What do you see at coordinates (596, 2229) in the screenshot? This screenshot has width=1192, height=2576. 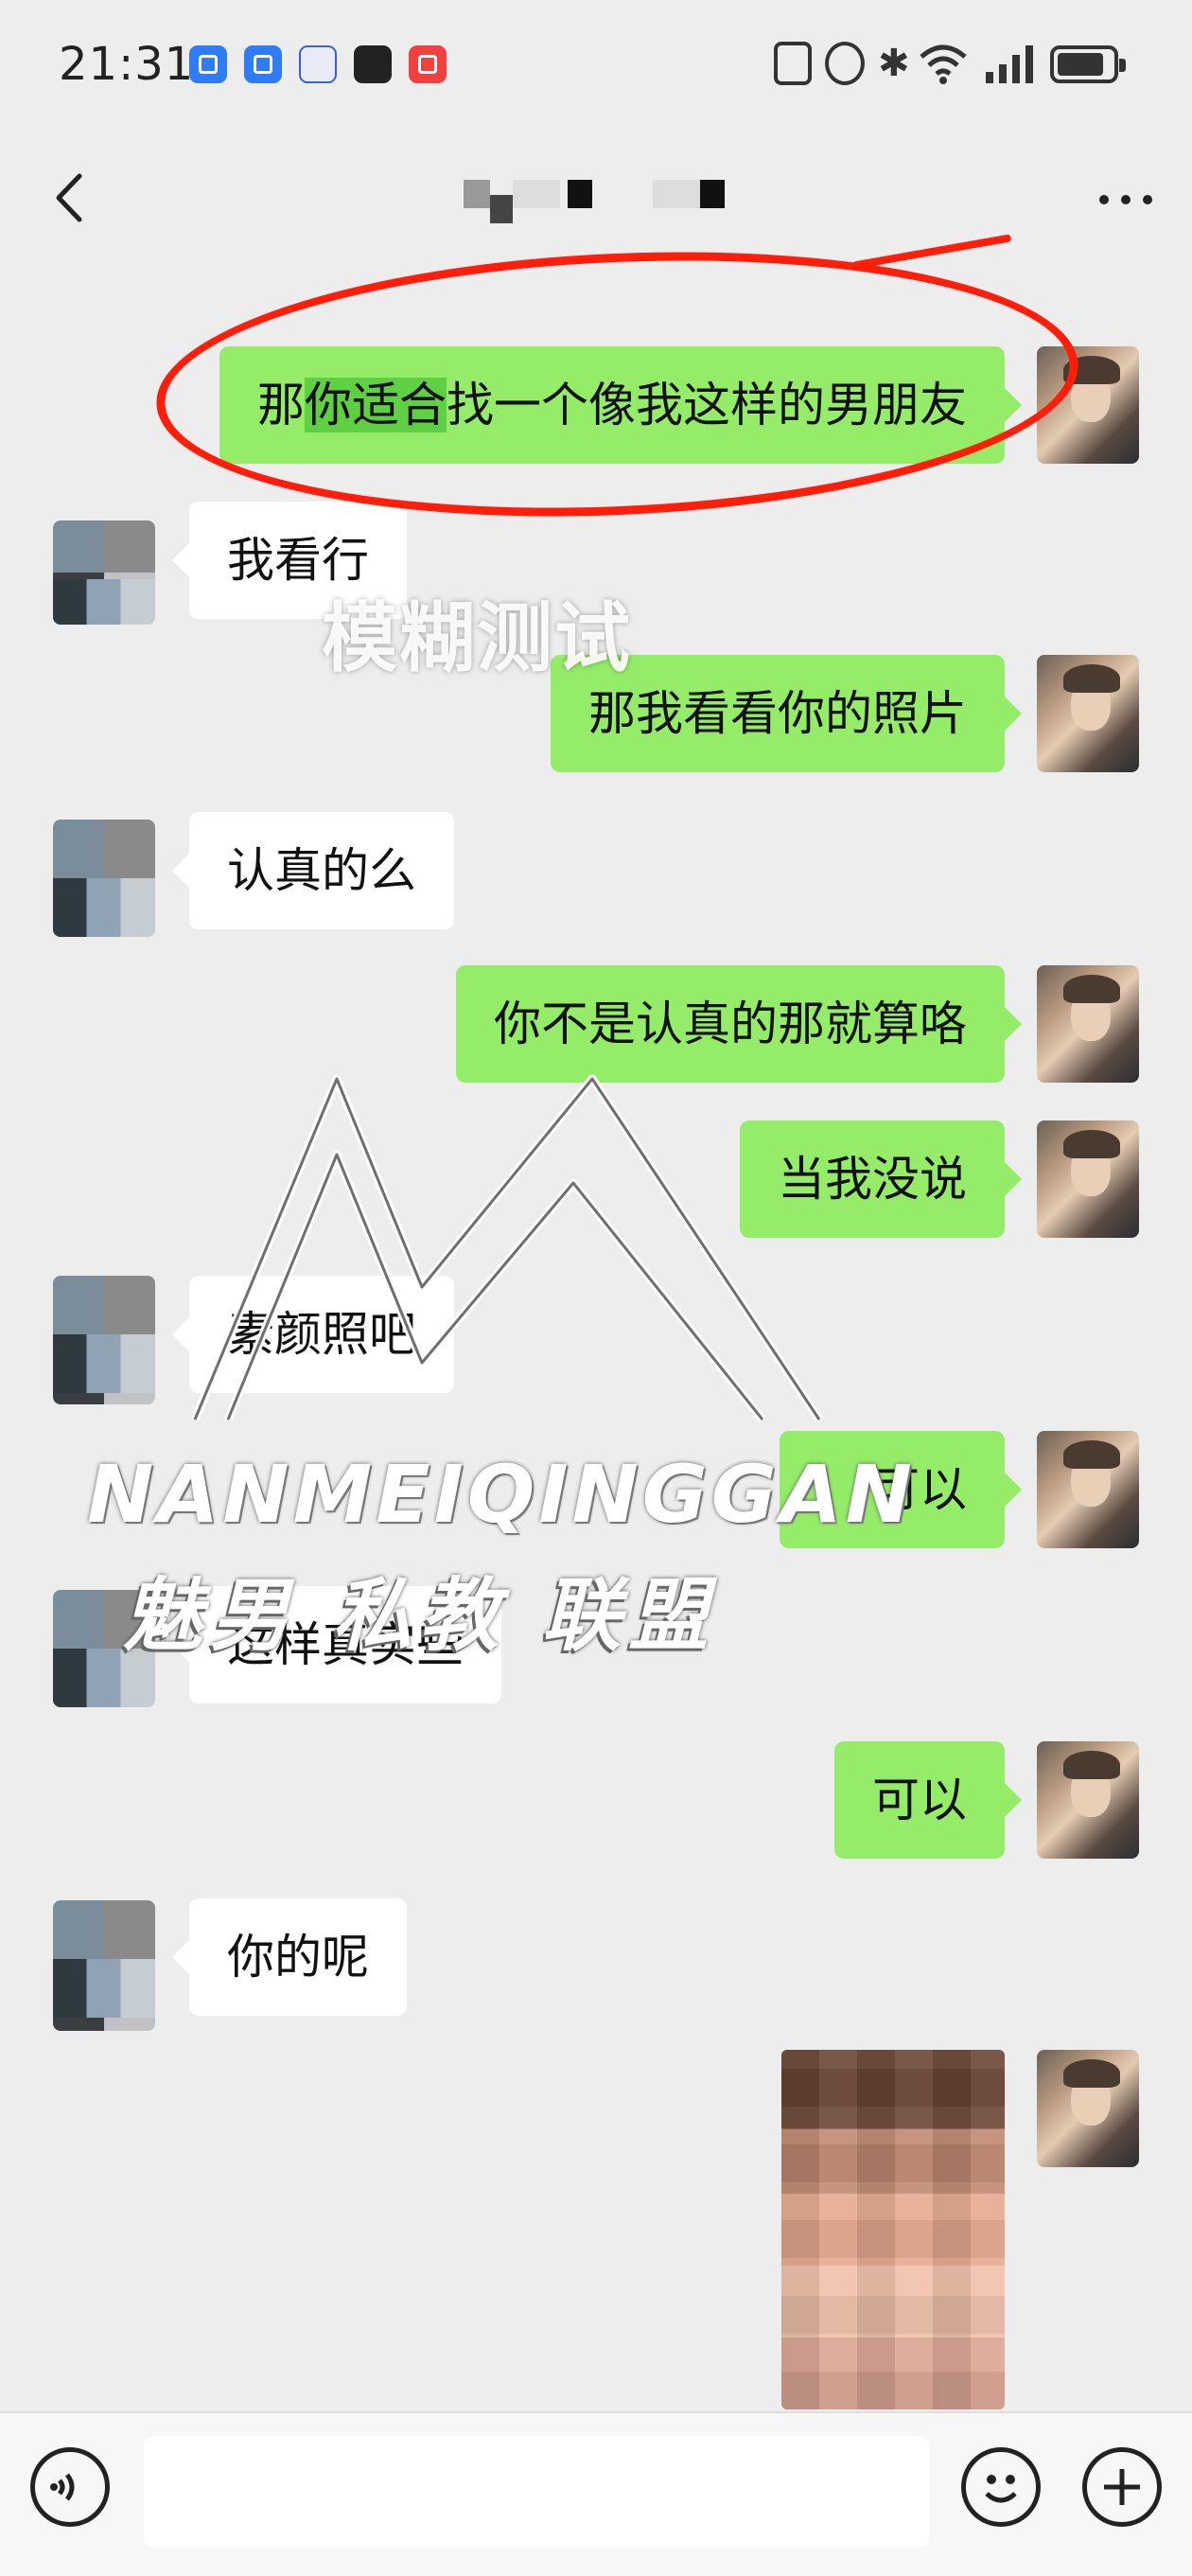 I see `message-row` at bounding box center [596, 2229].